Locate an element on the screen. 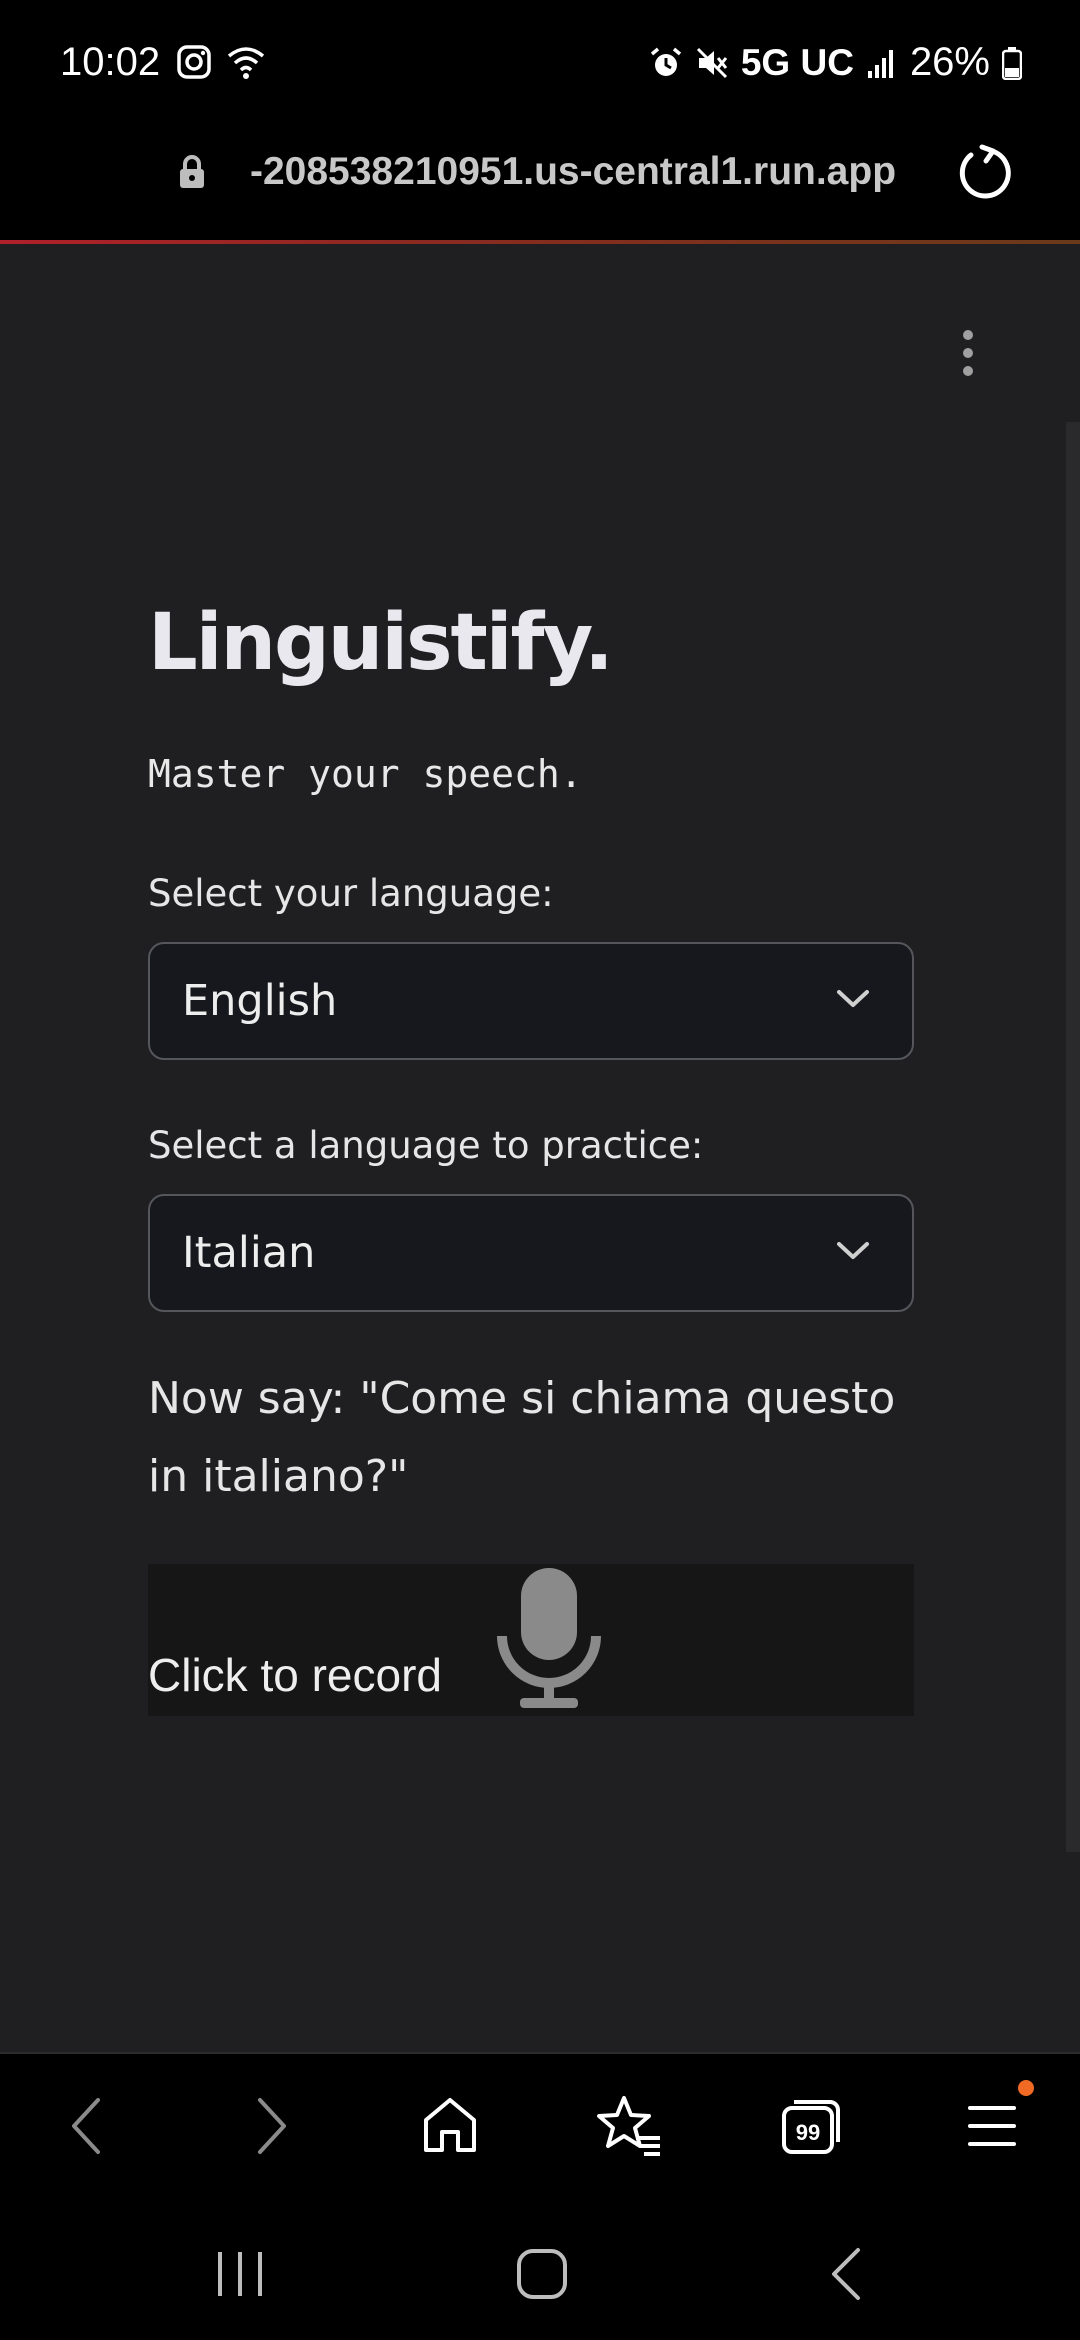 The image size is (1080, 2340). app-title: Linguistify. is located at coordinates (381, 643).